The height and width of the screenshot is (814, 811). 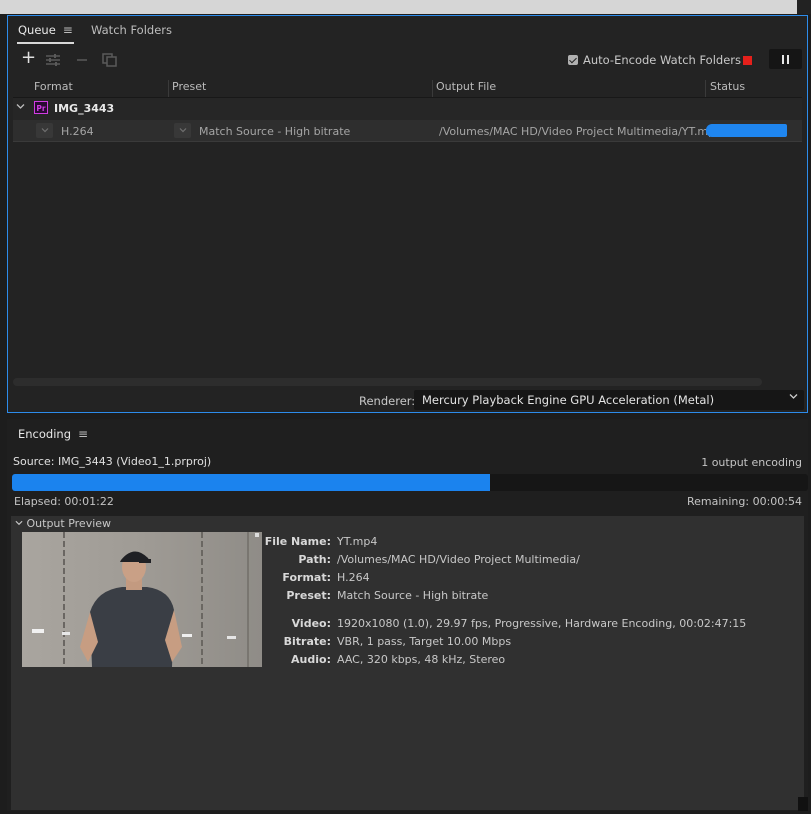 What do you see at coordinates (405, 7) in the screenshot?
I see `window-top-strip` at bounding box center [405, 7].